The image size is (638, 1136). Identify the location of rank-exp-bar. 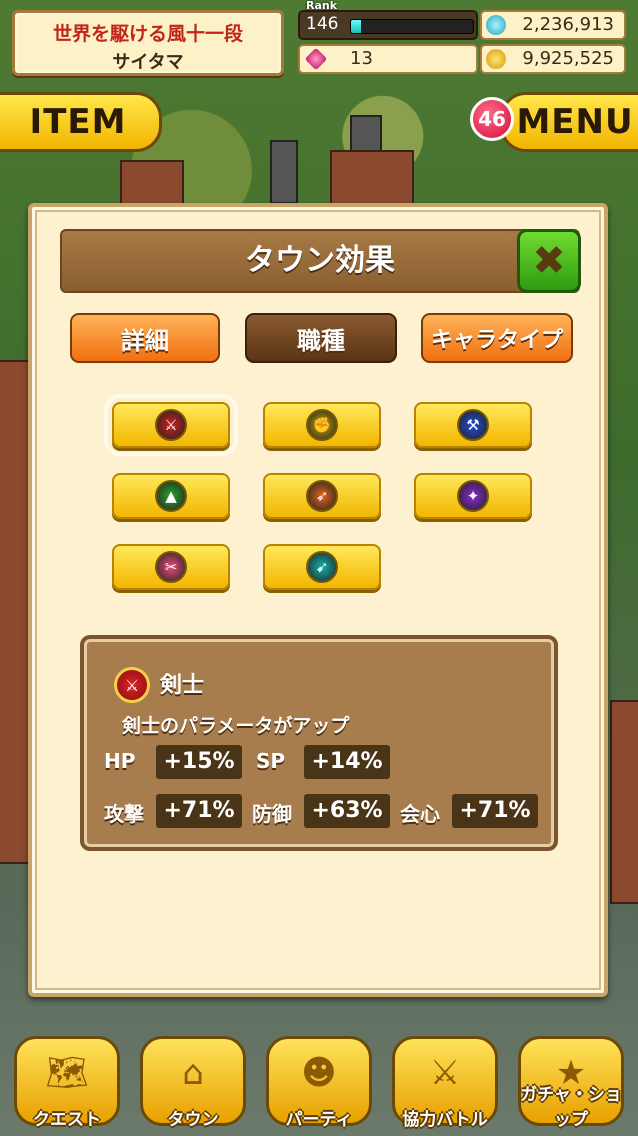
(412, 26).